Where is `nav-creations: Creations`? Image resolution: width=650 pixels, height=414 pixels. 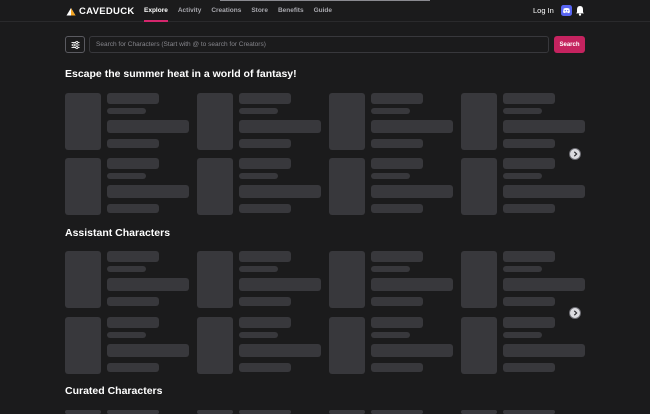 nav-creations: Creations is located at coordinates (226, 11).